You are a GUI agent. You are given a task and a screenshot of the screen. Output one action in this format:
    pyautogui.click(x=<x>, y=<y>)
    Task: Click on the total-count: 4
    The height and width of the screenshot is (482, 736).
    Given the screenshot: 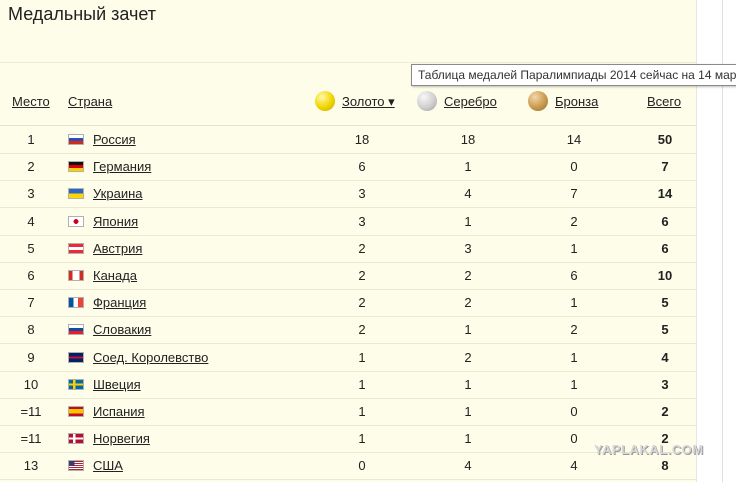 What is the action you would take?
    pyautogui.click(x=665, y=357)
    